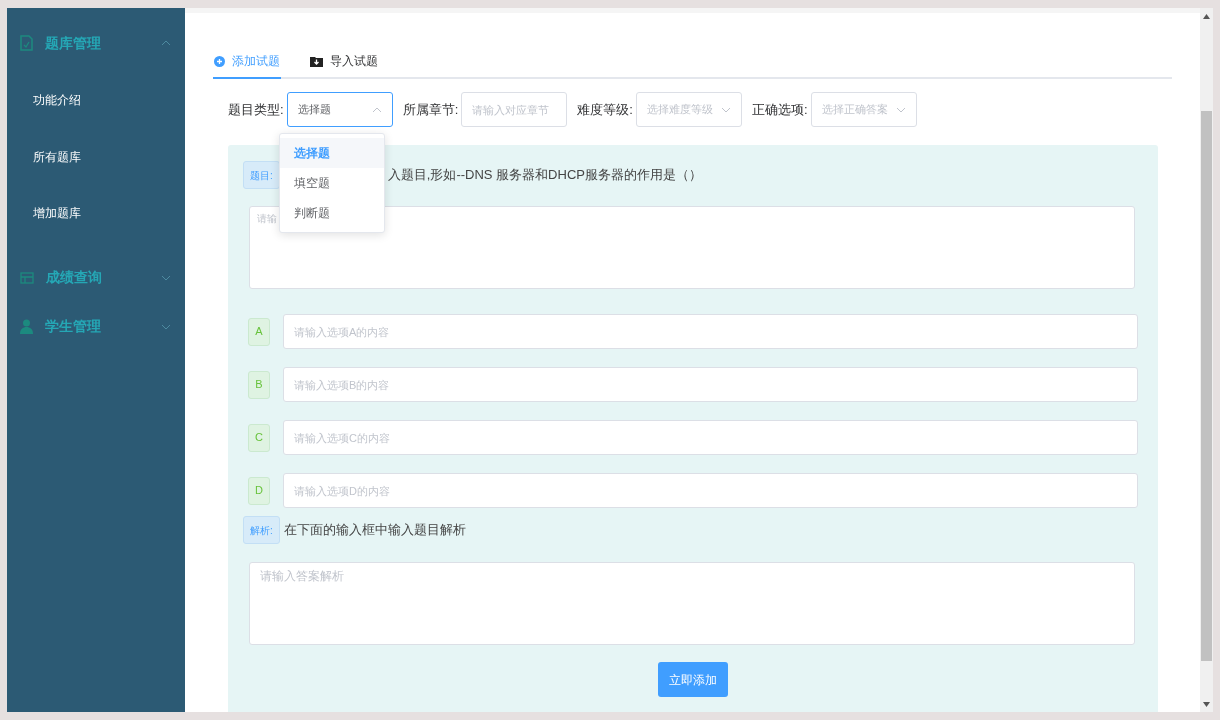 The image size is (1220, 720). I want to click on tab: 添加试题, so click(247, 62).